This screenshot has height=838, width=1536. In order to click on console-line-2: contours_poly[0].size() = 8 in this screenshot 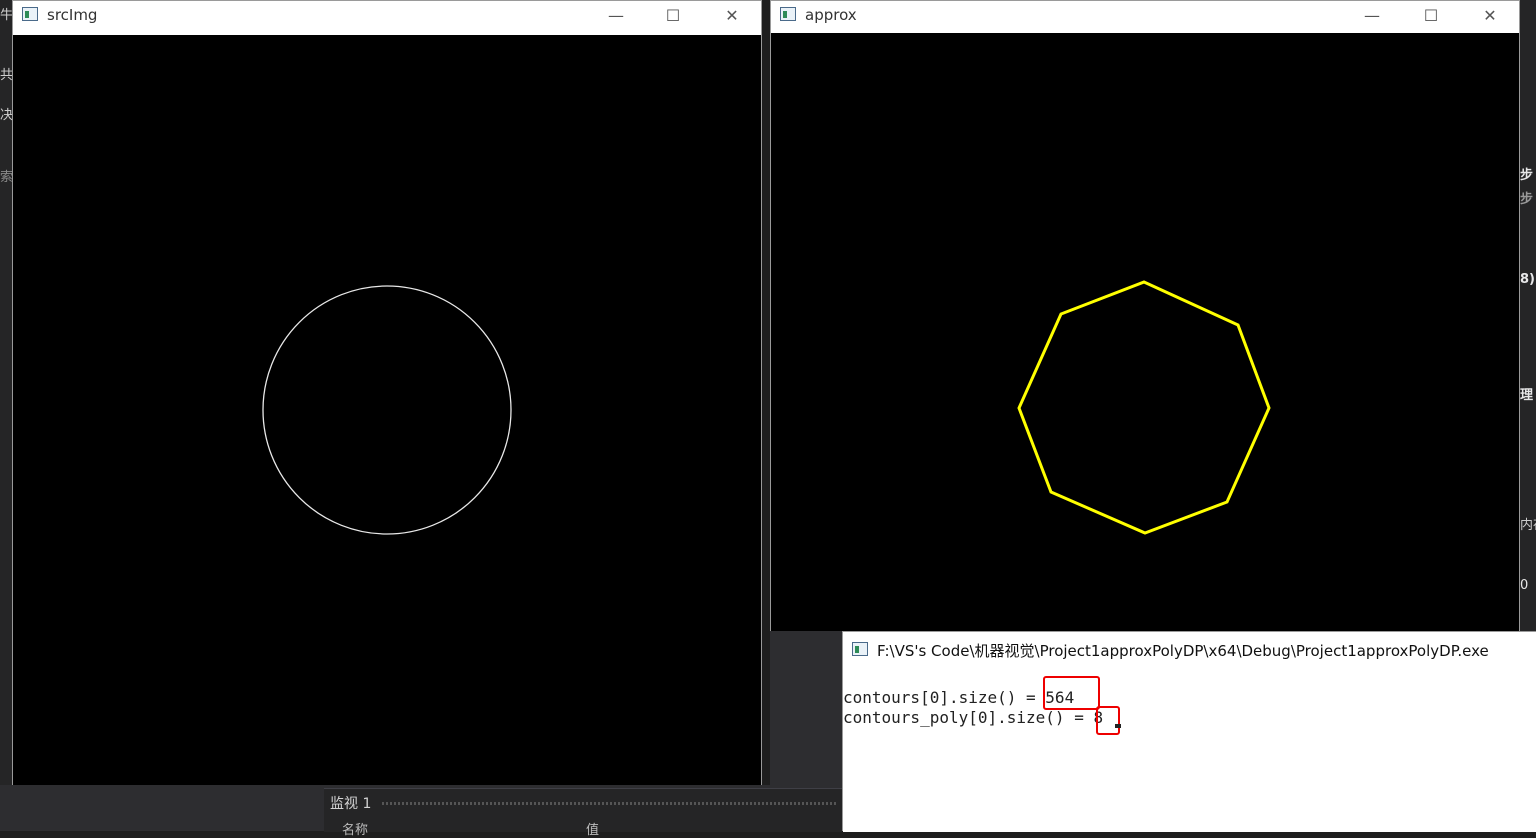, I will do `click(973, 717)`.